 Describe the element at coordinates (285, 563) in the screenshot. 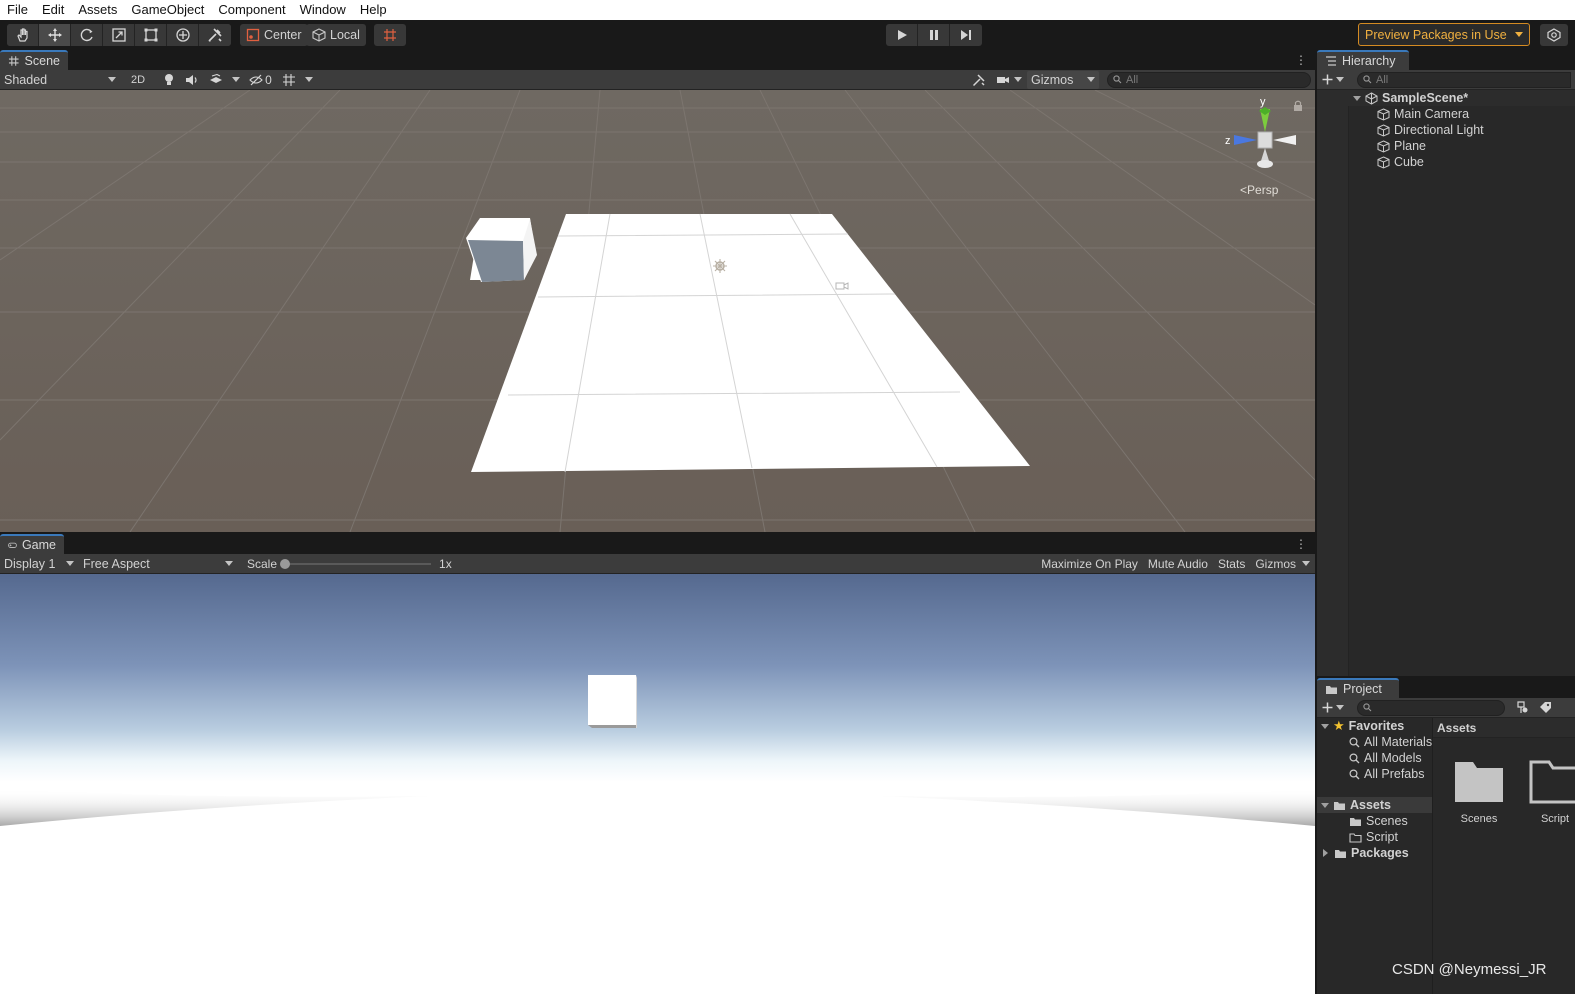

I see `scale-slider-thumb` at that location.